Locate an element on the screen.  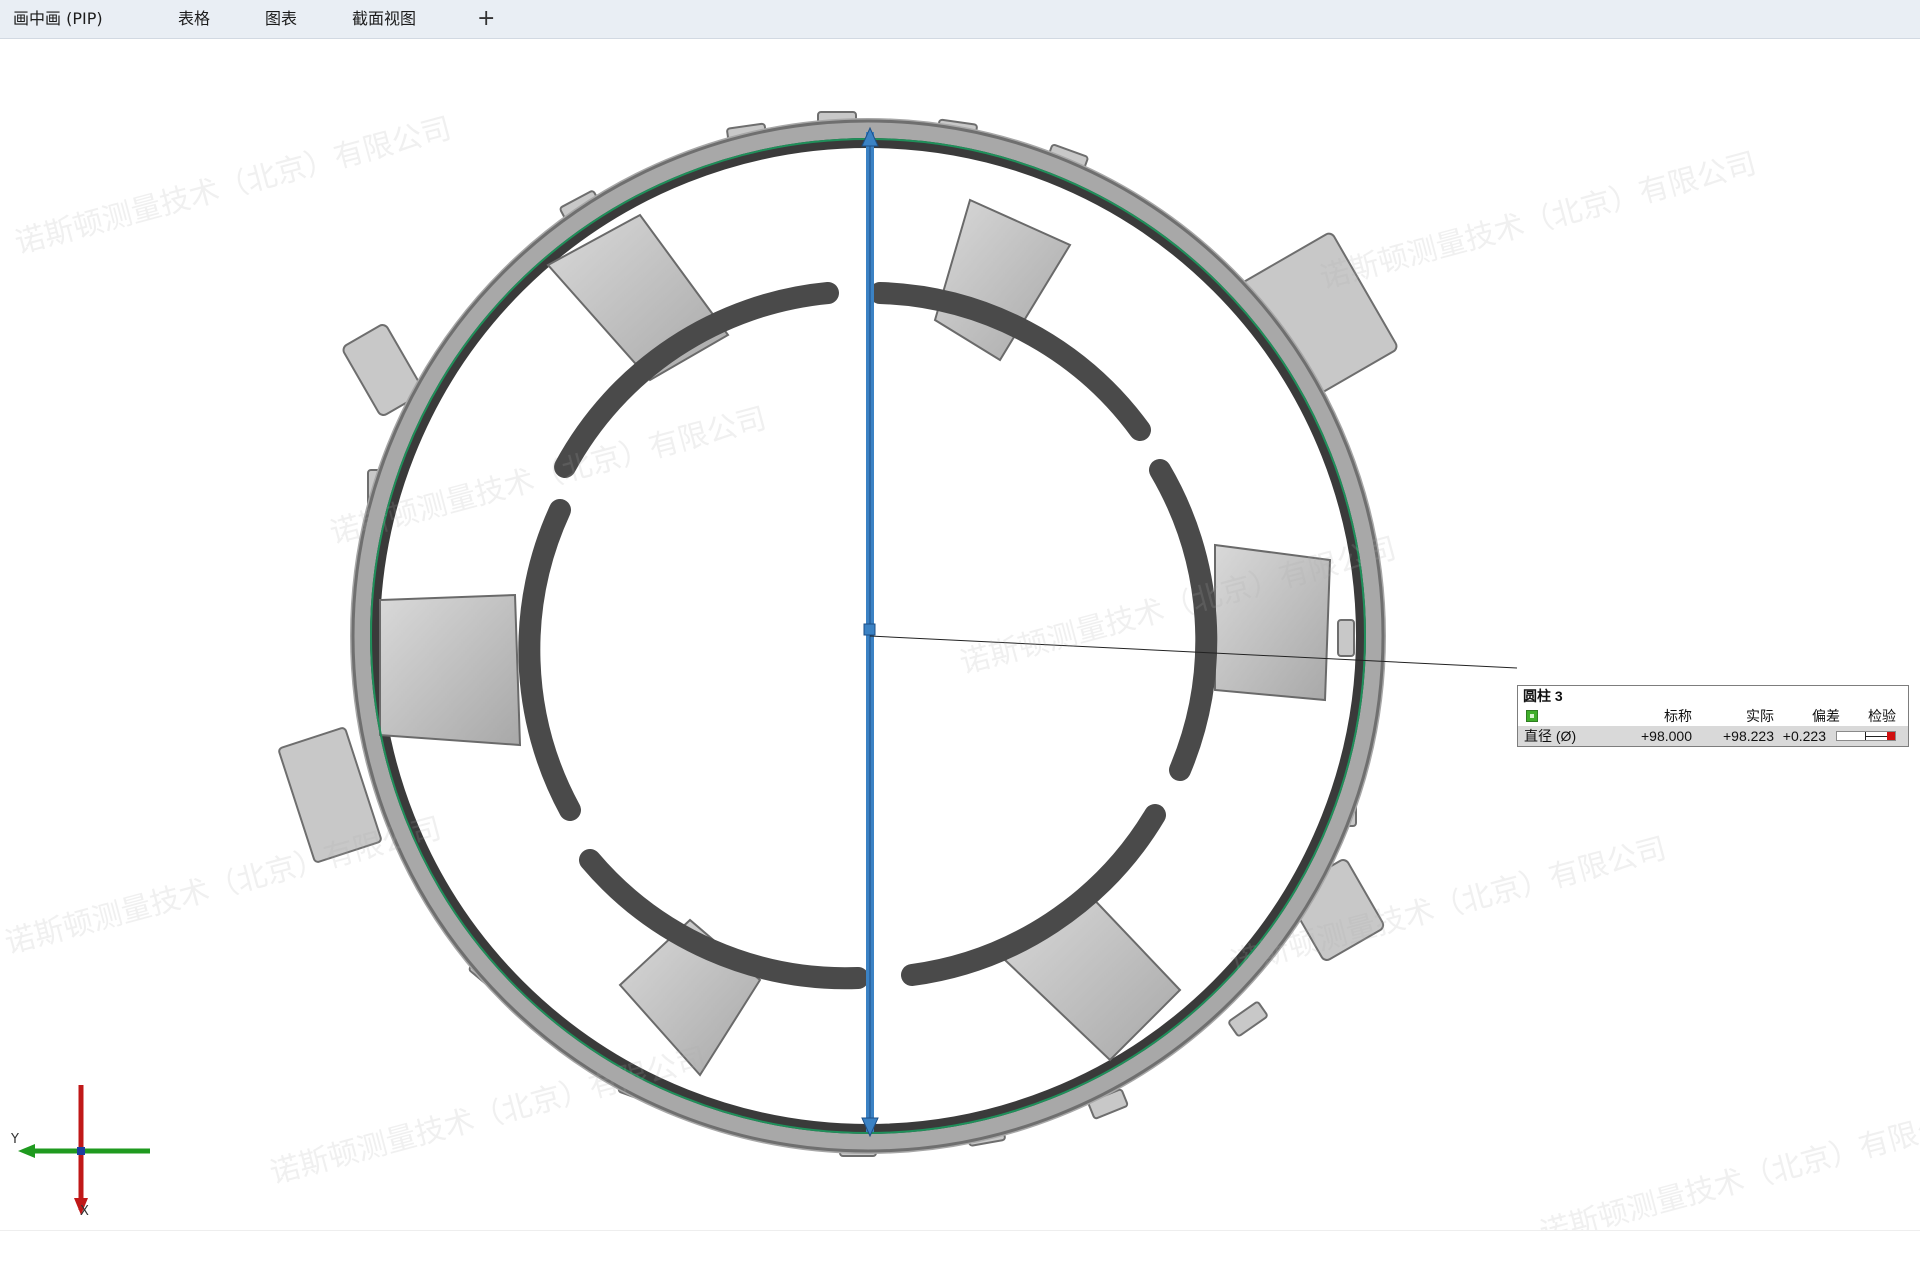
label-header-row: 标称 实际 偏差 检验 is located at coordinates (1713, 716).